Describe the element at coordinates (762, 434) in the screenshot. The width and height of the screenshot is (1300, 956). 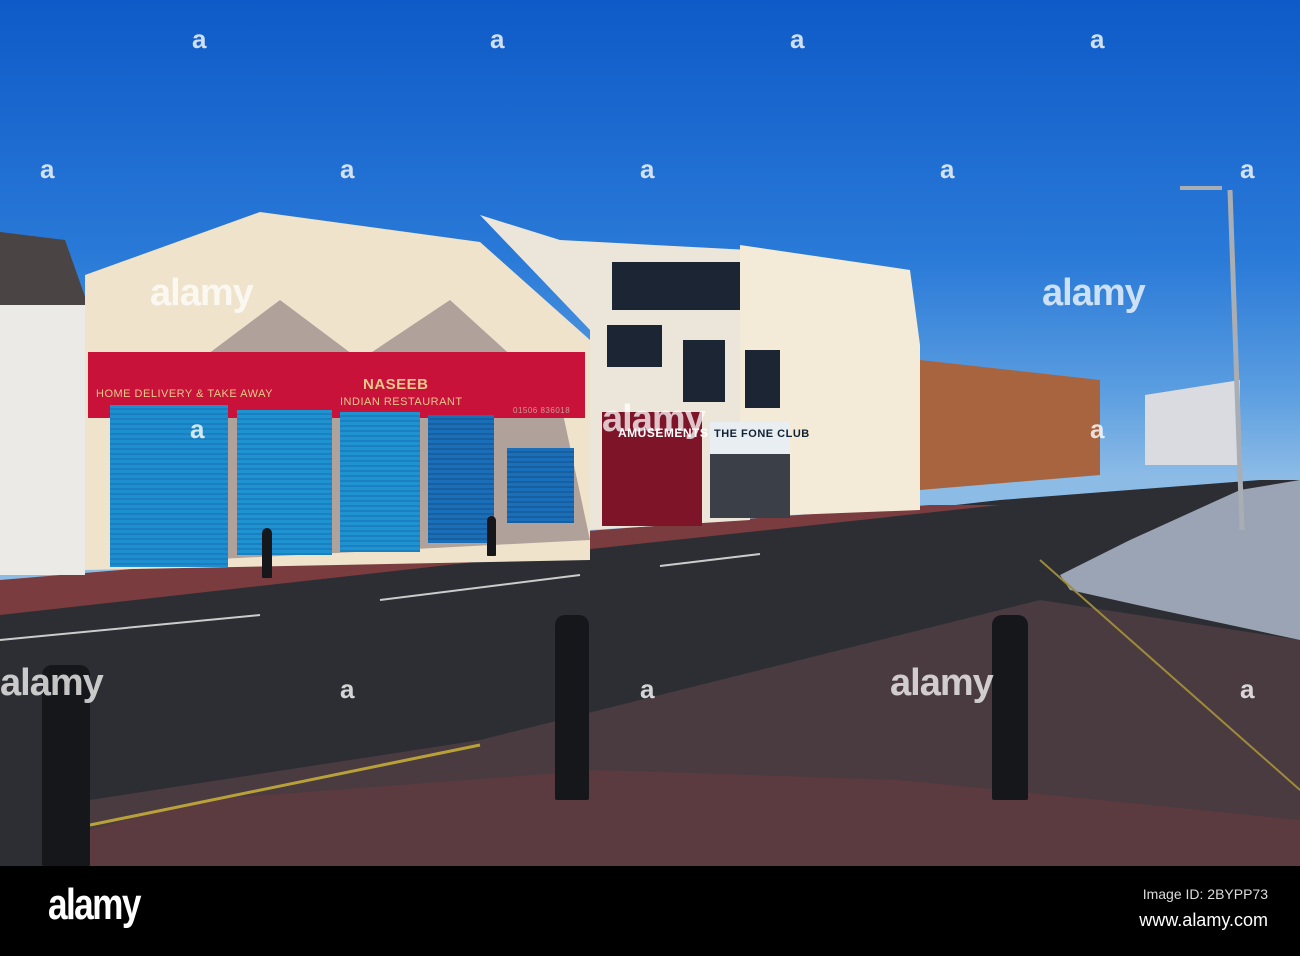
I see `fone-club-sign: THE FONE CLUB` at that location.